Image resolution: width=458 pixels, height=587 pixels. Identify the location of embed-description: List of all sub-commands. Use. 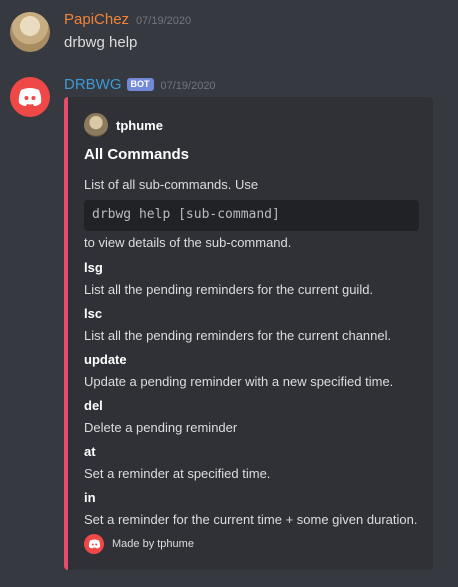
(171, 184).